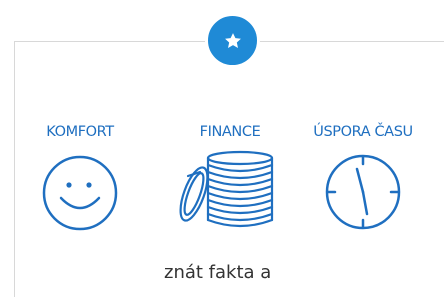 The width and height of the screenshot is (444, 297). I want to click on feature-label-finance: FINANCE, so click(230, 132).